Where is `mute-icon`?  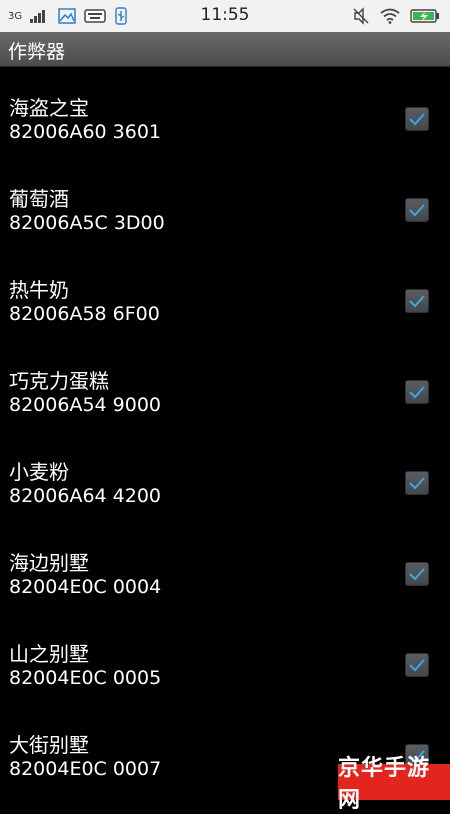 mute-icon is located at coordinates (361, 16).